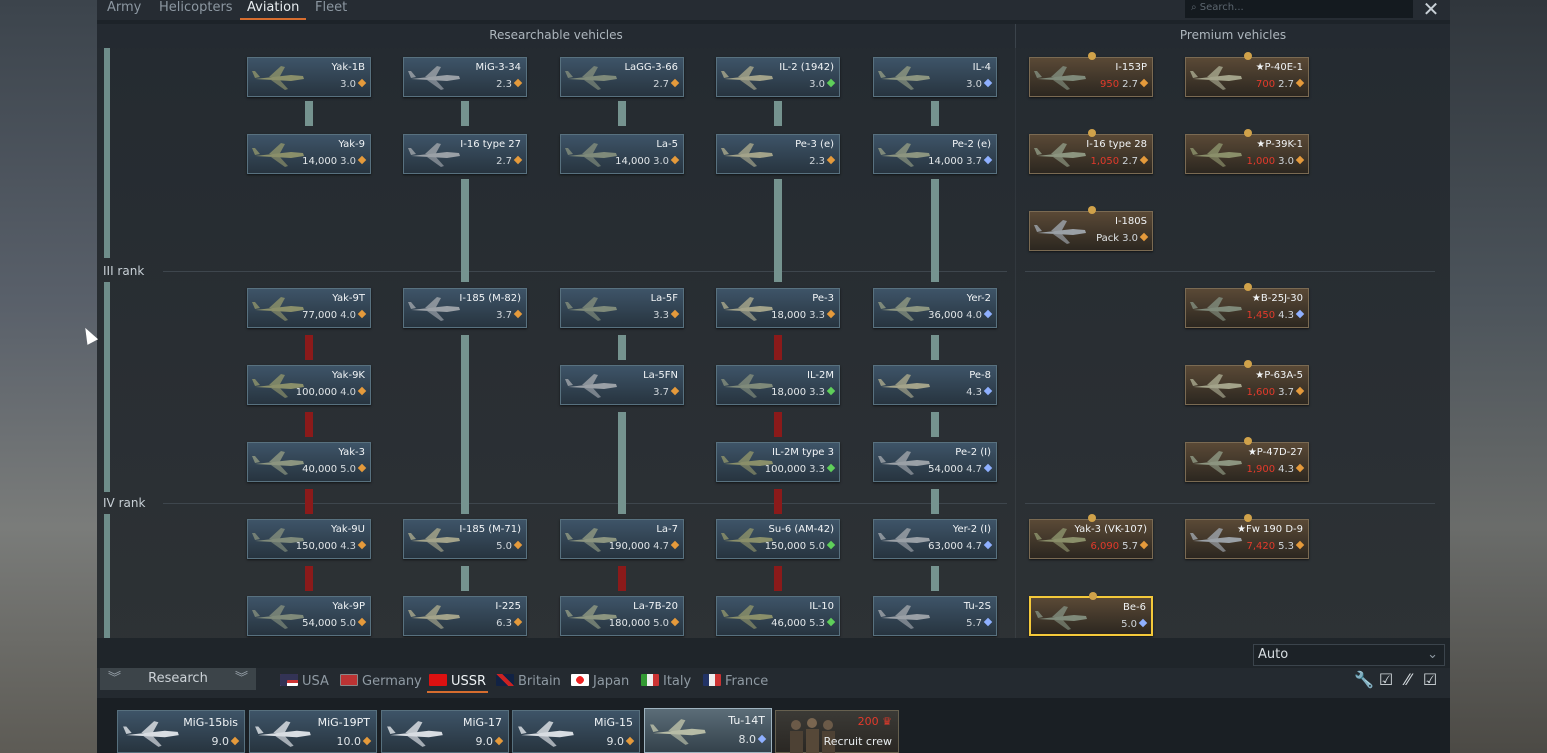 This screenshot has height=753, width=1547. I want to click on premium-vehicle-card: Be-6 5.0, so click(1091, 614).